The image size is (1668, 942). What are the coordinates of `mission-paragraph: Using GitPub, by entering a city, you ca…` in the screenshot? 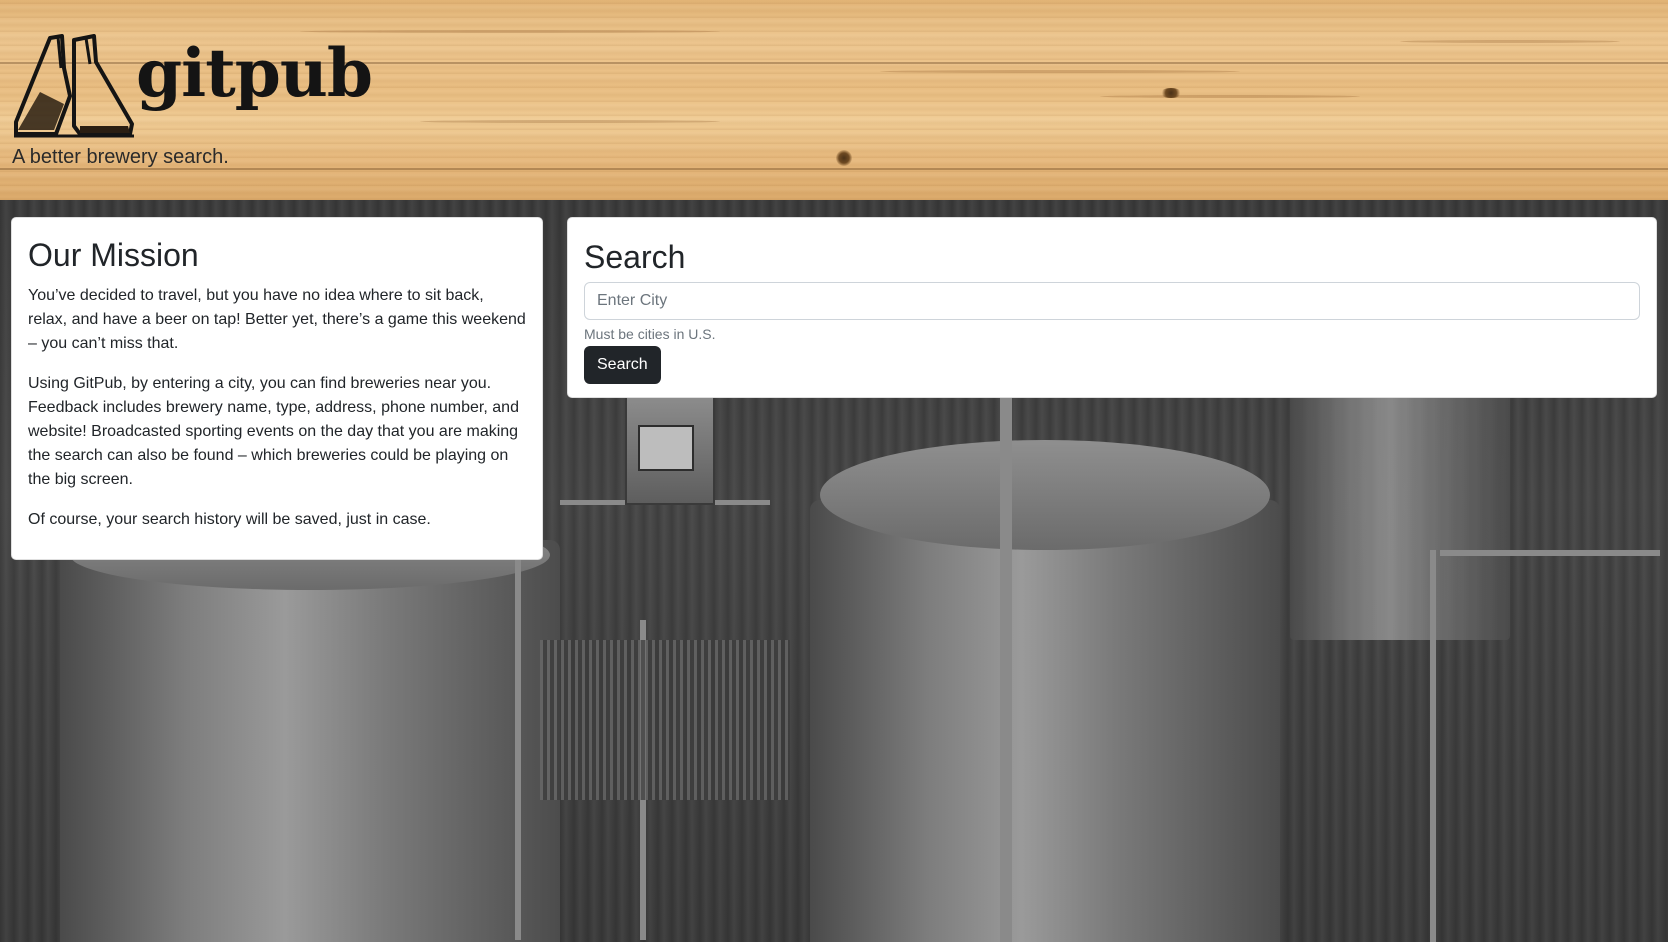 It's located at (273, 432).